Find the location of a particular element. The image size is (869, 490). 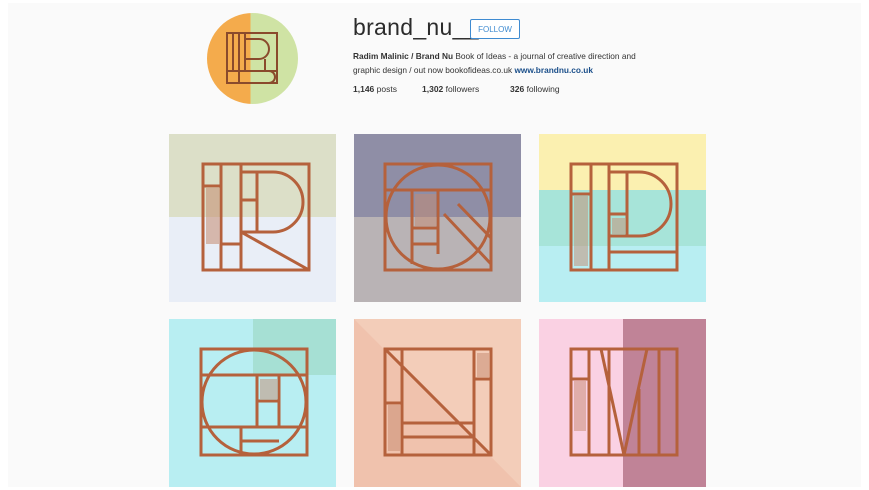

followers-label: followers is located at coordinates (462, 89).